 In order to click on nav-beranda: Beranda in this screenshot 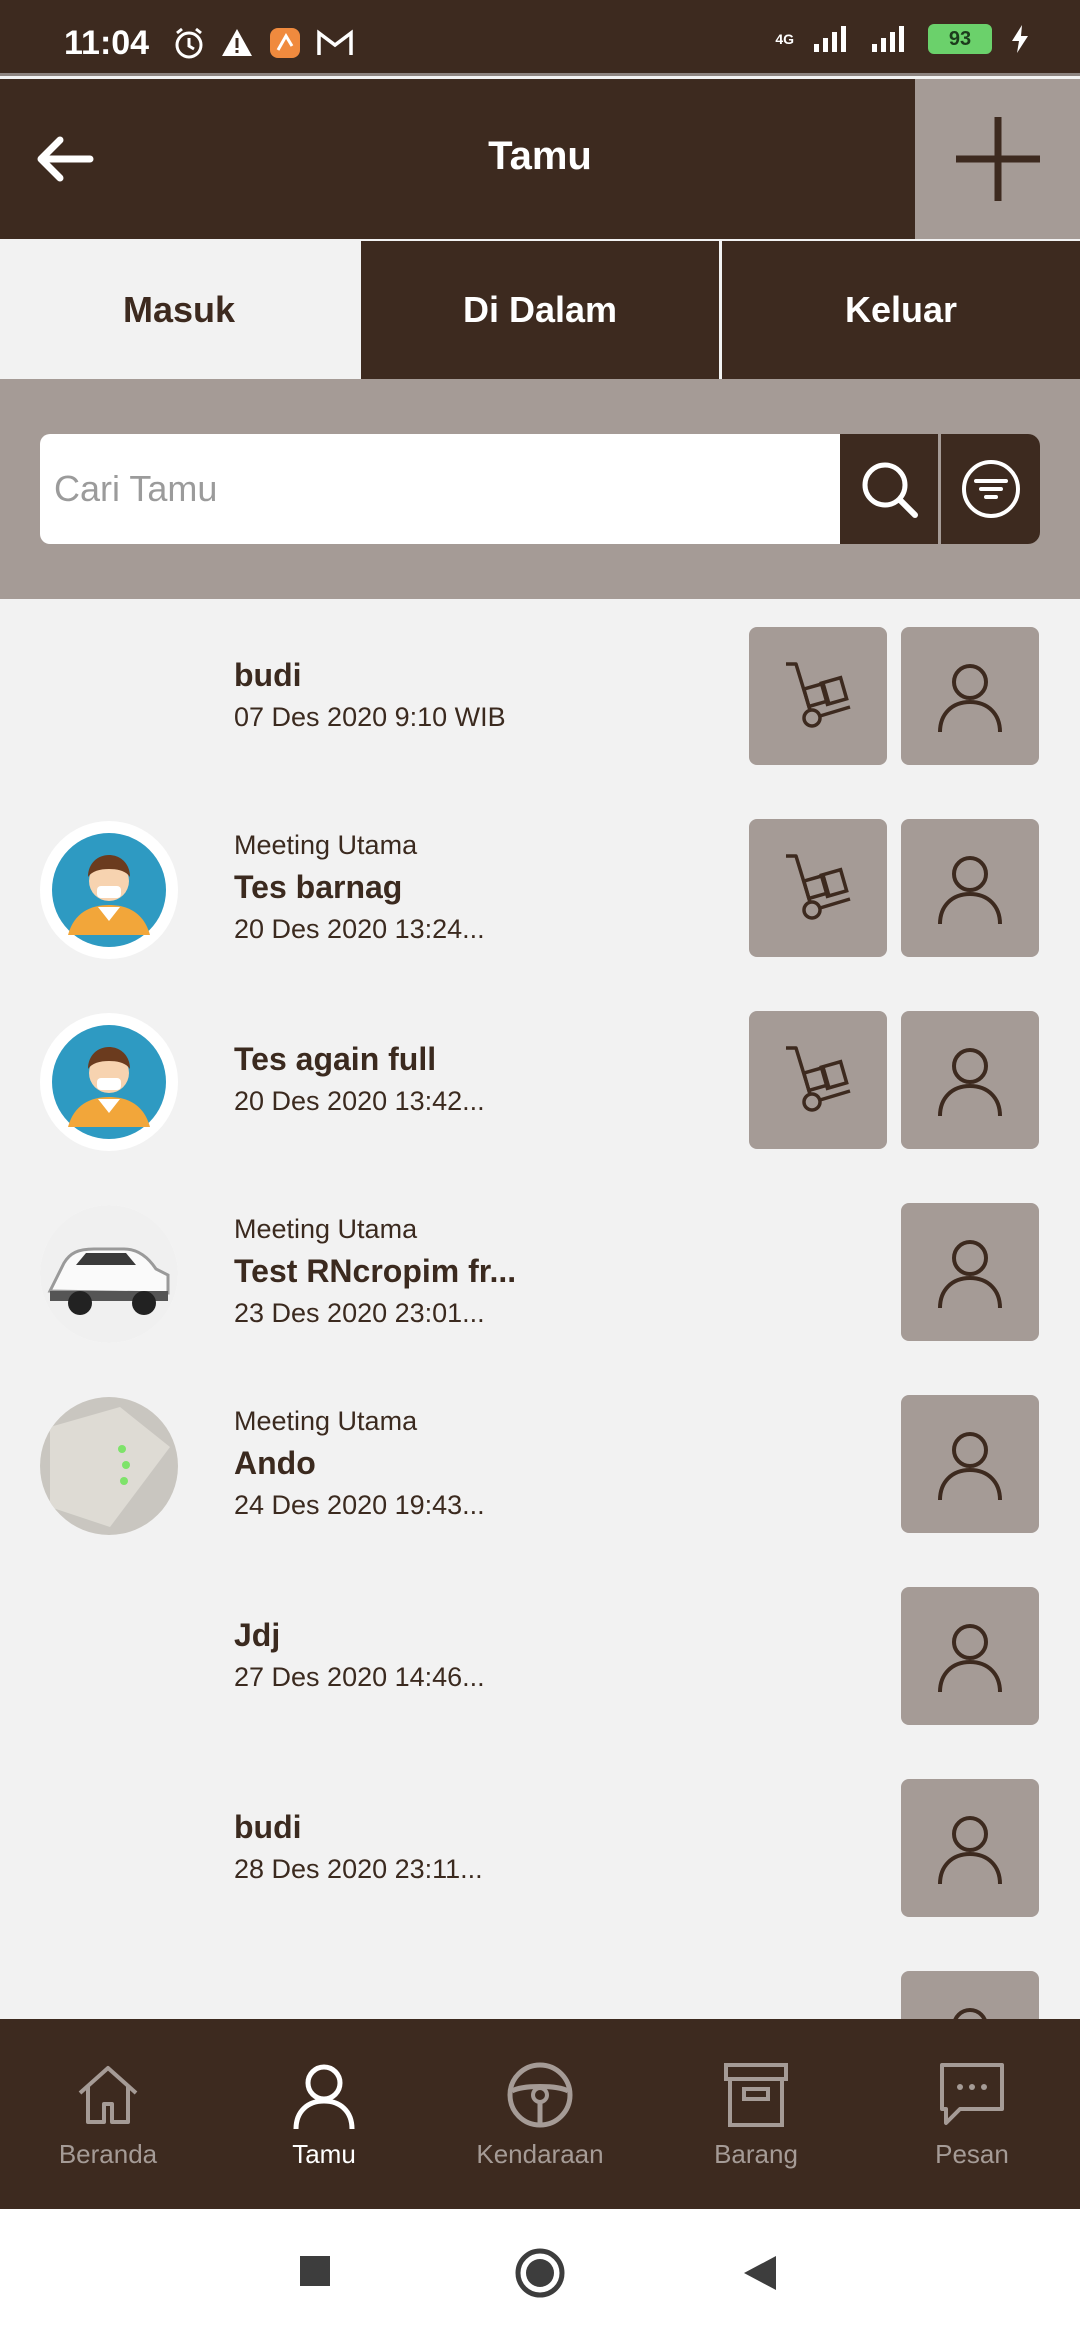, I will do `click(108, 2114)`.